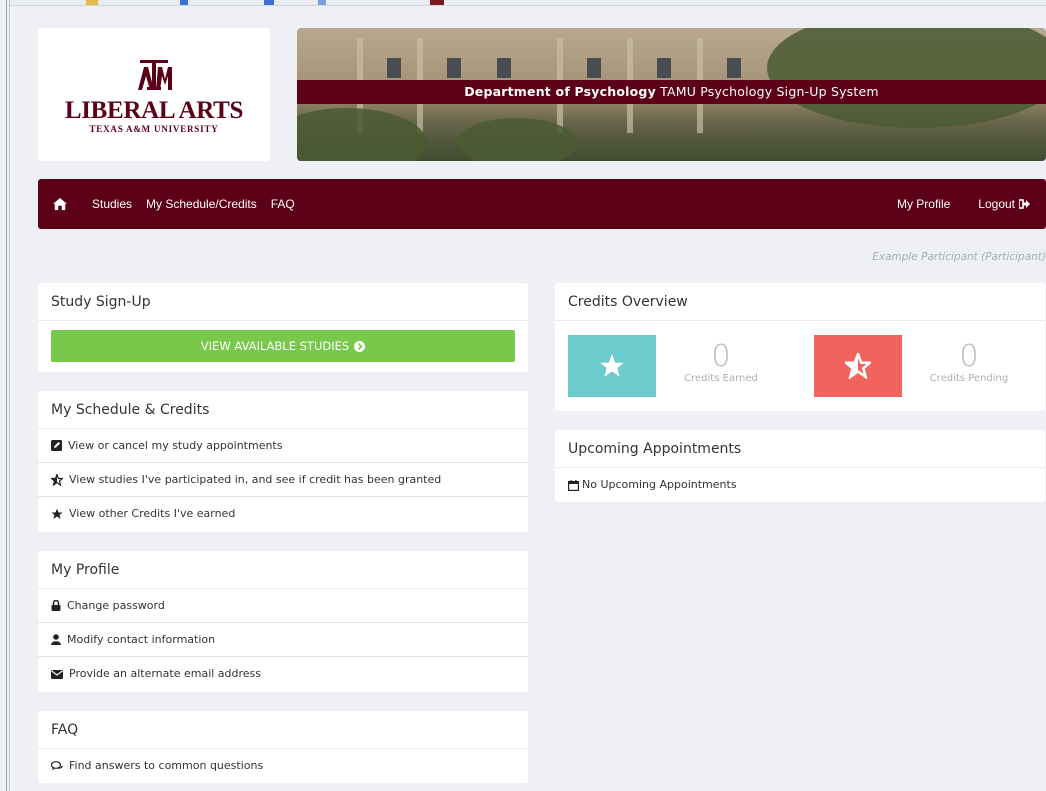  What do you see at coordinates (1024, 204) in the screenshot?
I see `sign-out-icon` at bounding box center [1024, 204].